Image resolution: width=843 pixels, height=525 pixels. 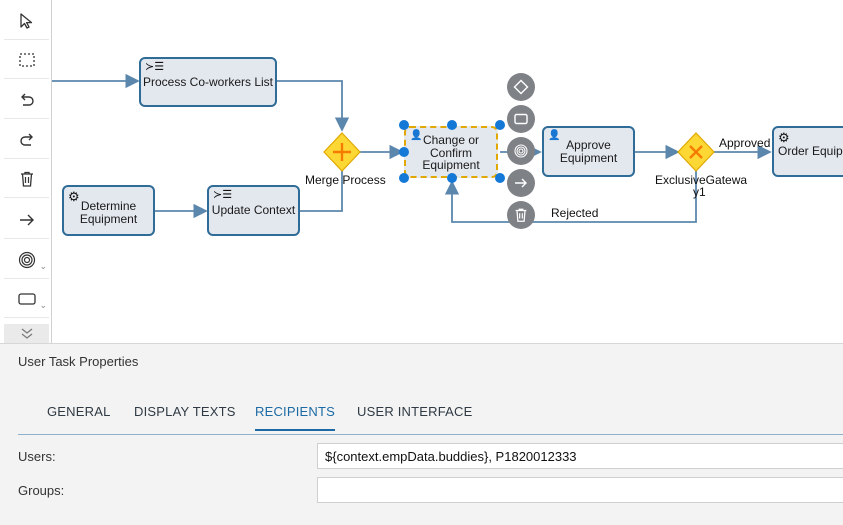 I want to click on tab-general: GENERAL, so click(x=79, y=411).